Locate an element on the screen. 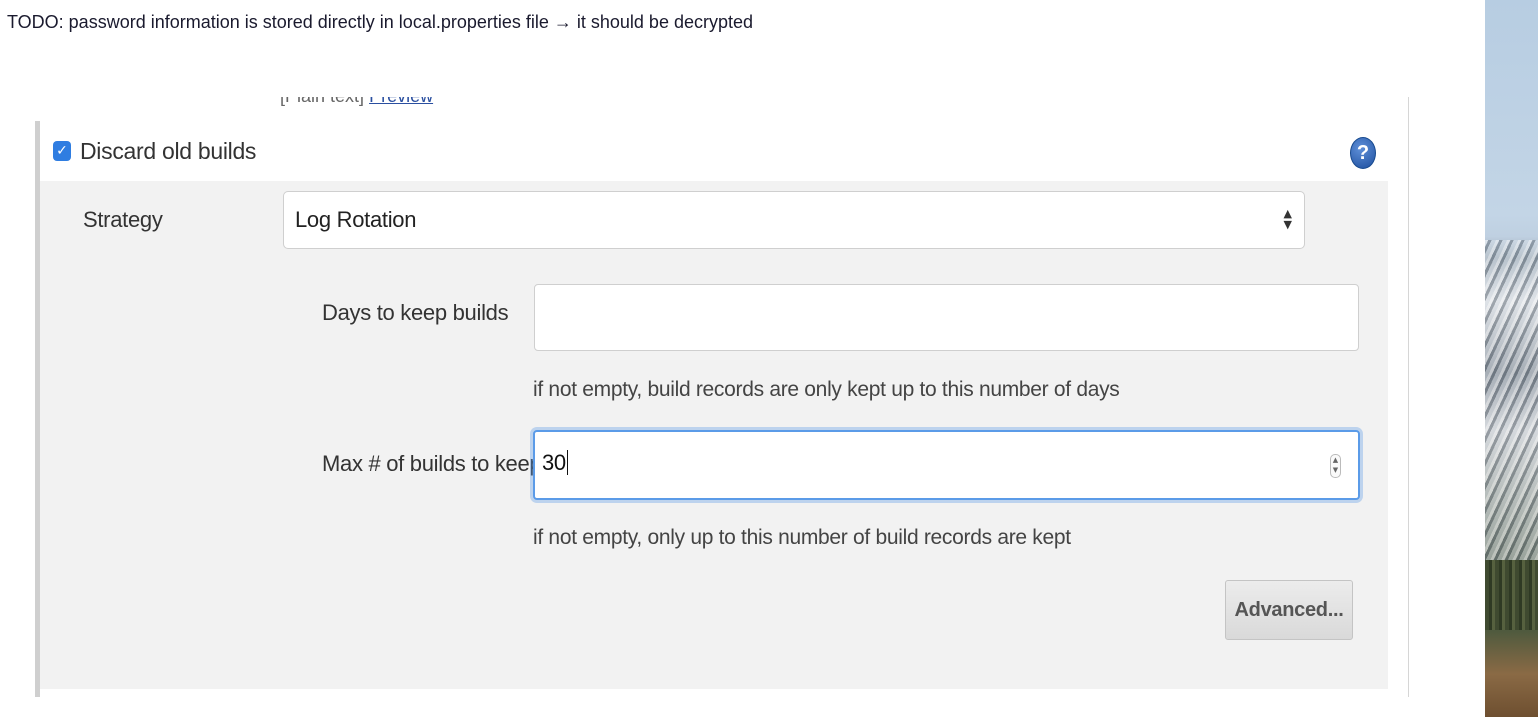 This screenshot has width=1538, height=717. days-to-keep-input is located at coordinates (946, 317).